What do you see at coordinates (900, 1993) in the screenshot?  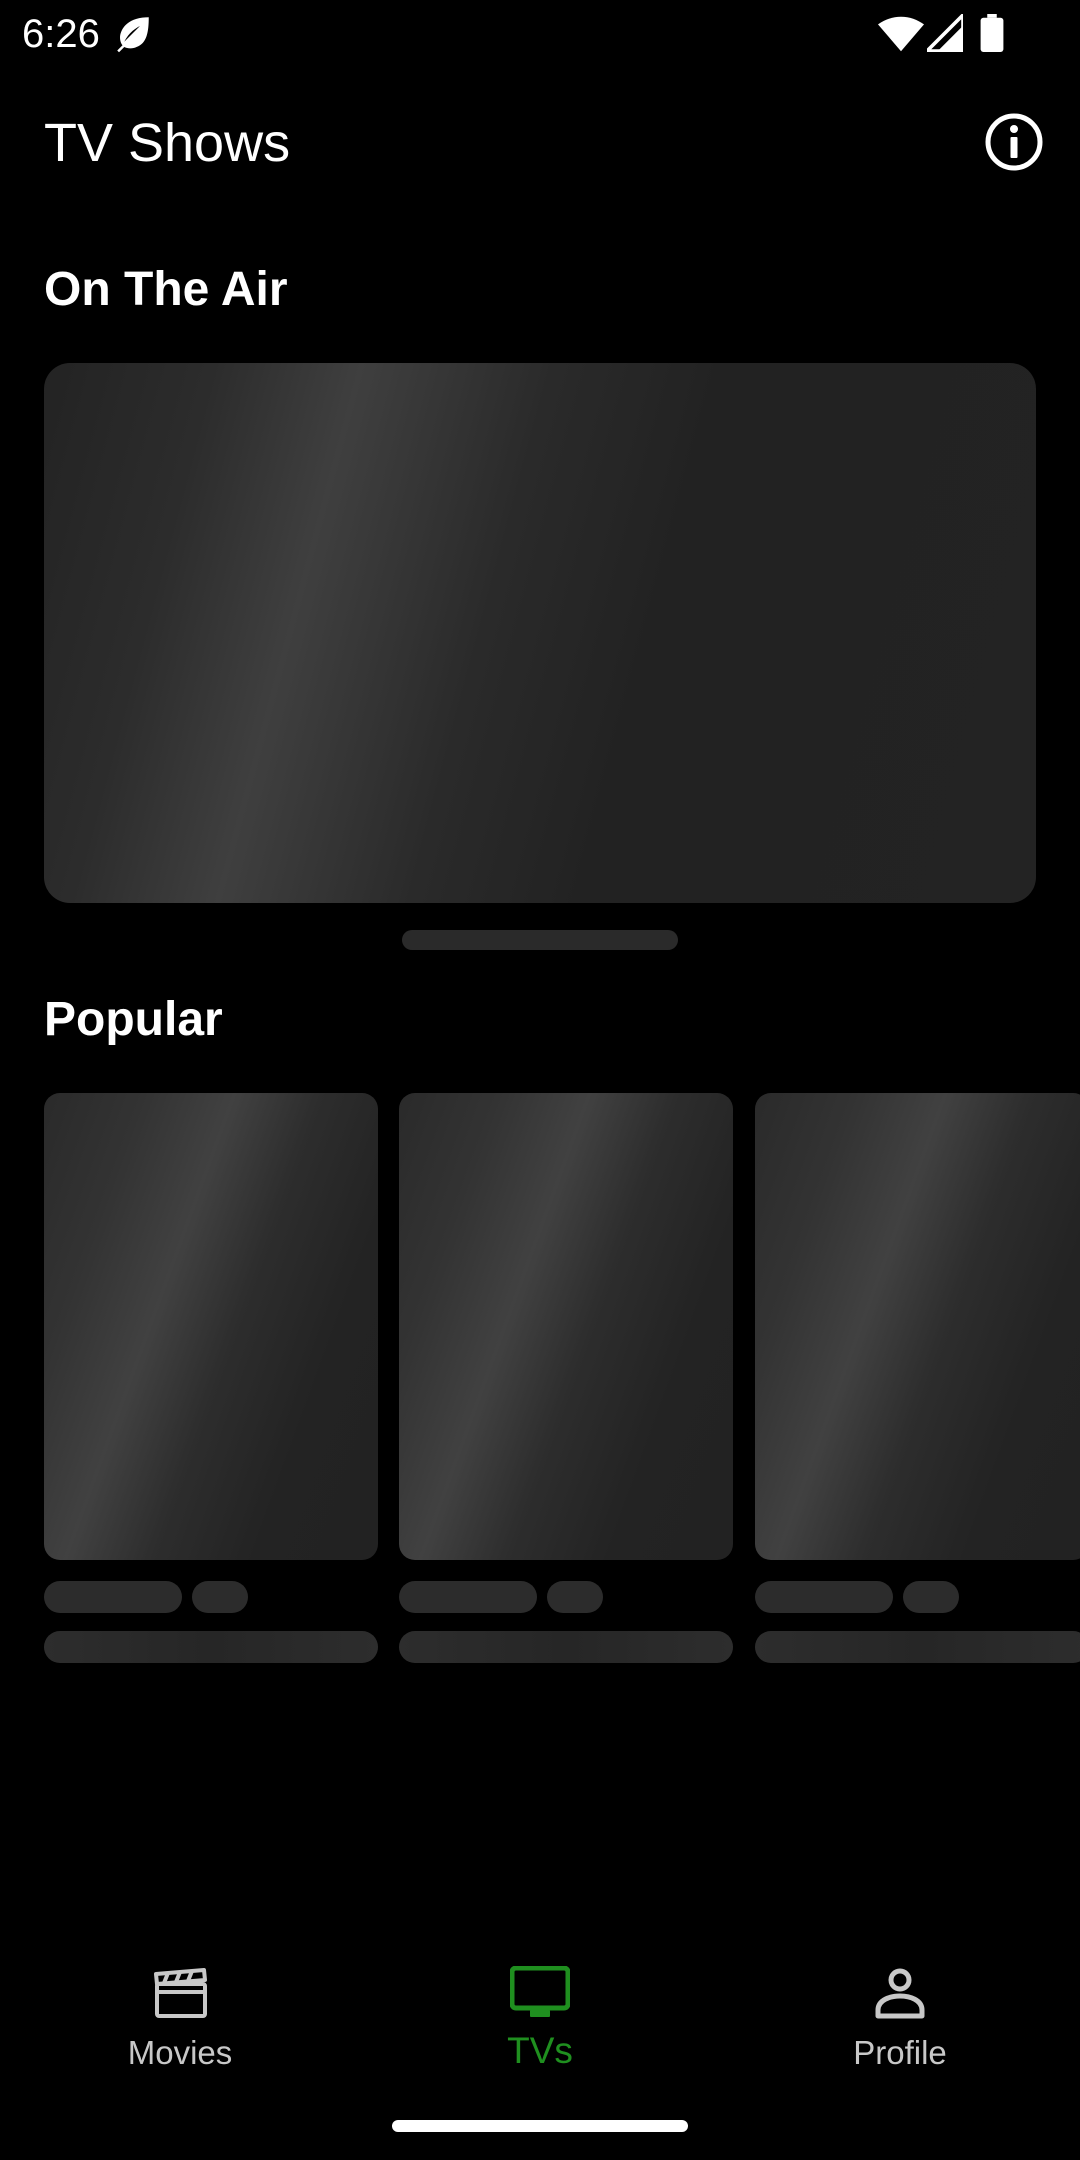 I see `person-icon` at bounding box center [900, 1993].